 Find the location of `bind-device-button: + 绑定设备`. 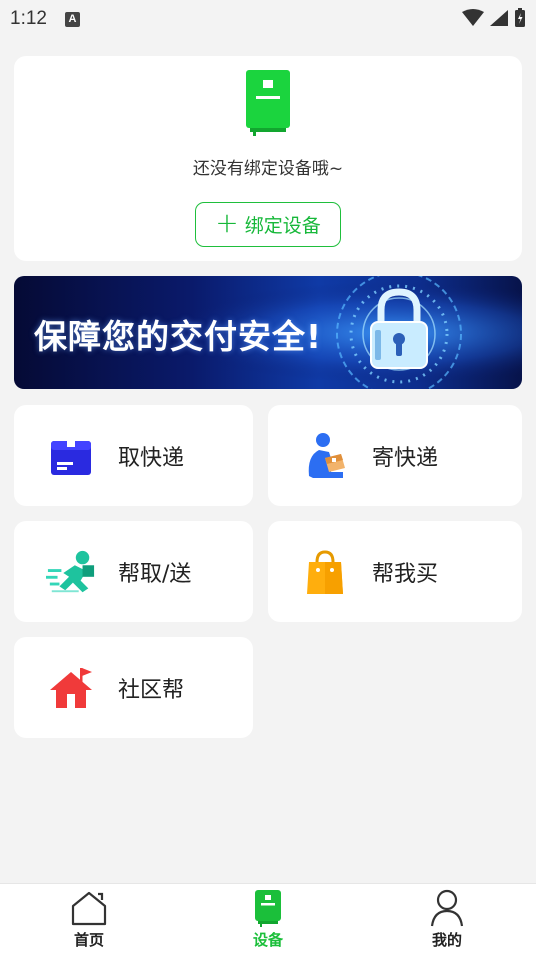

bind-device-button: + 绑定设备 is located at coordinates (268, 224).